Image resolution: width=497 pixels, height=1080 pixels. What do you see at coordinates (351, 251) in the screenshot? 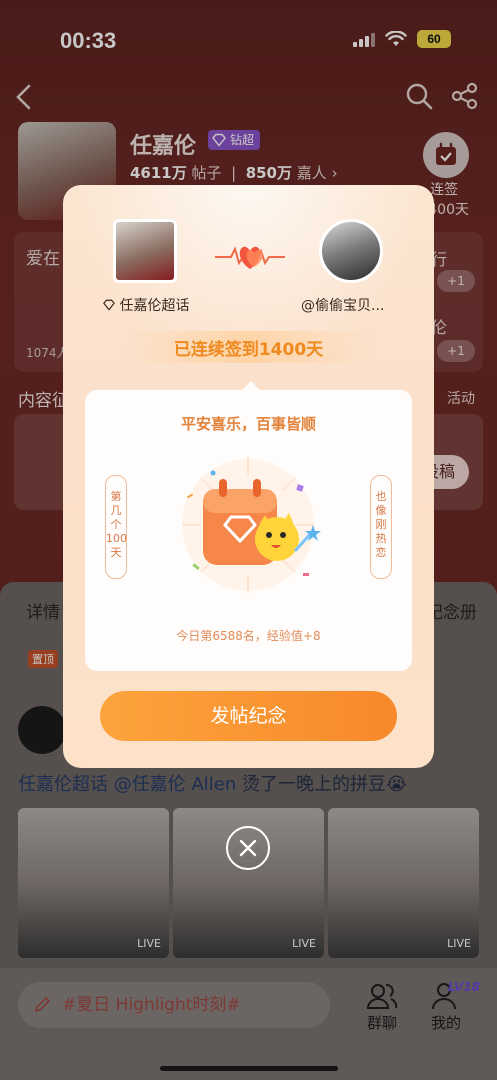
I see `user-avatar-popup` at bounding box center [351, 251].